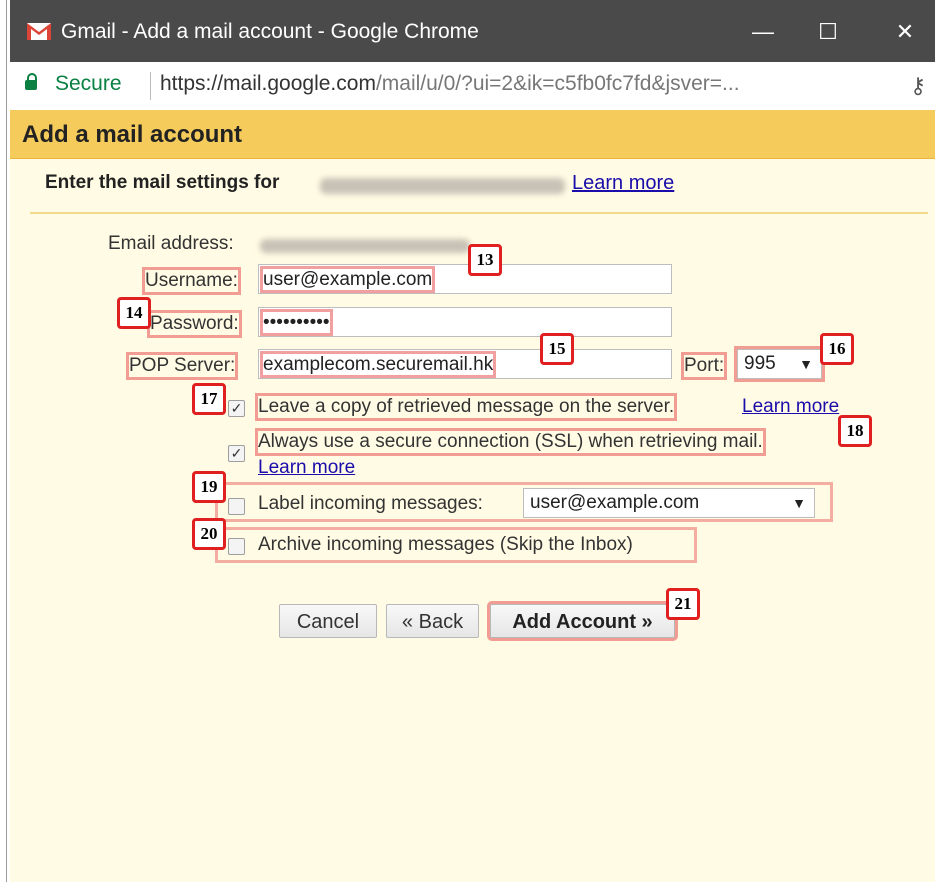  I want to click on ssl-learn-more-link: Learn more, so click(306, 468).